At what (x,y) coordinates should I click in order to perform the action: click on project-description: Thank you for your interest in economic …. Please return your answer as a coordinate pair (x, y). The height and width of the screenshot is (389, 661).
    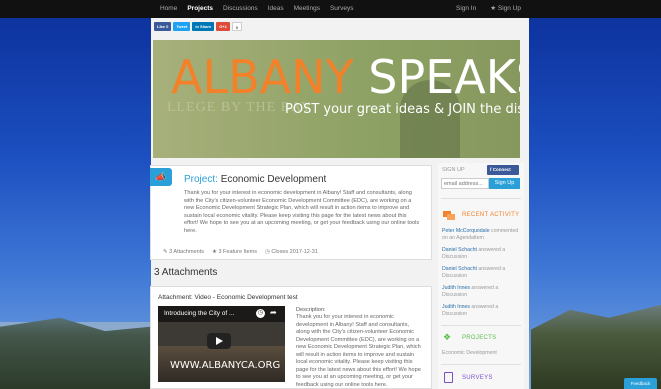
    Looking at the image, I should click on (302, 212).